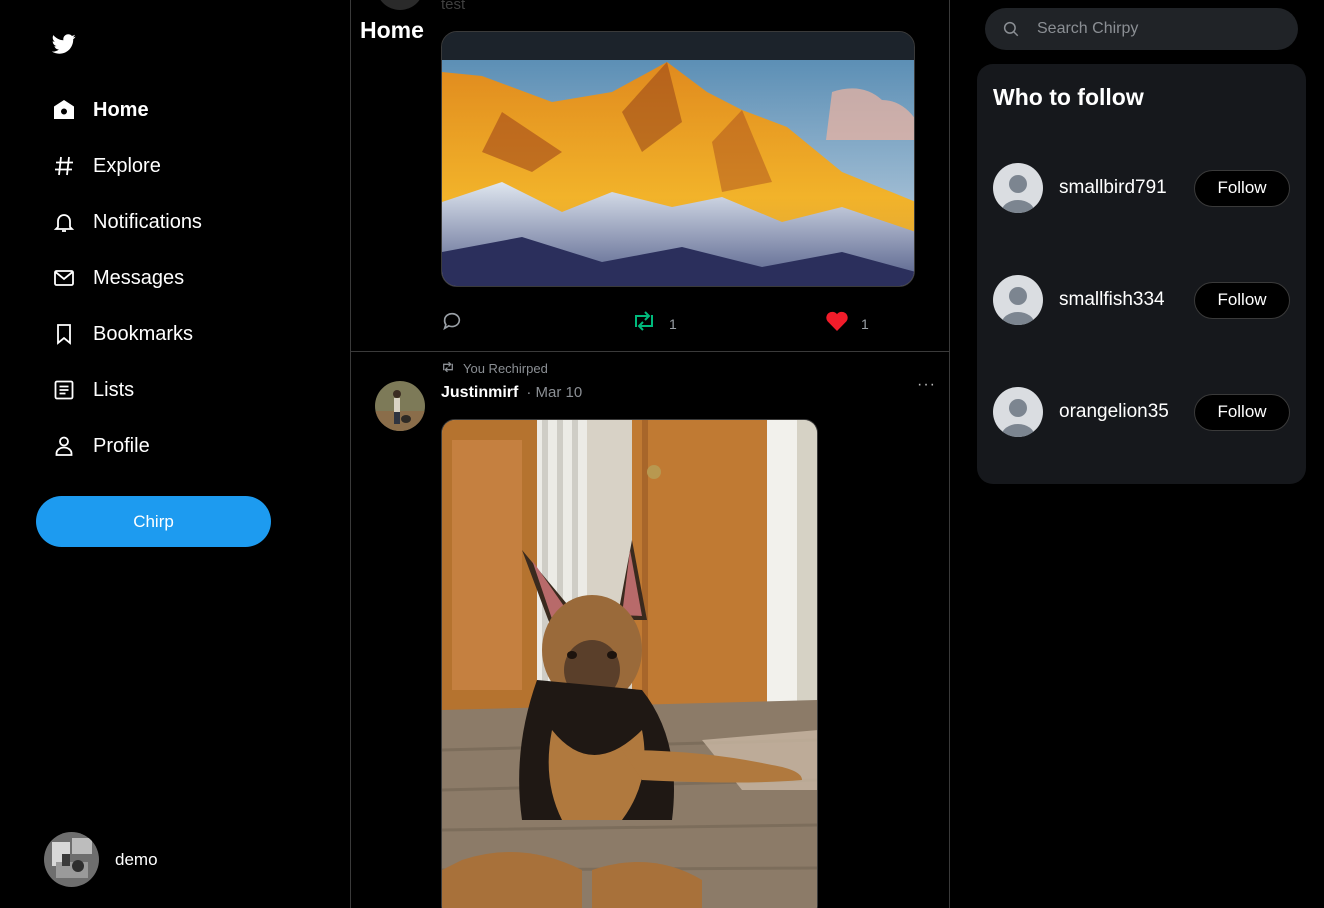 The image size is (1324, 908). Describe the element at coordinates (837, 323) in the screenshot. I see `heart-icon` at that location.